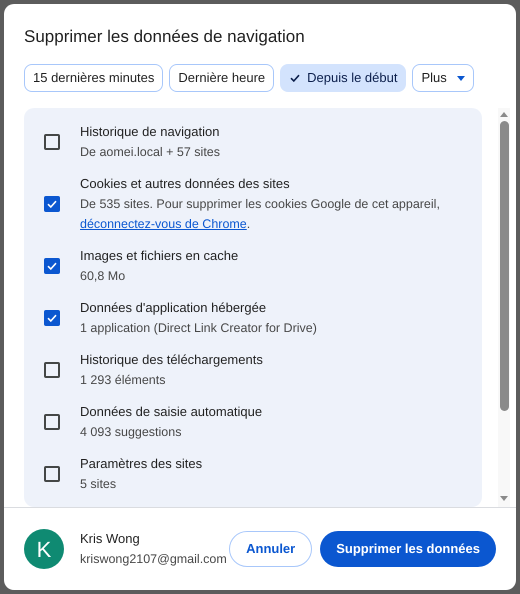  I want to click on item-detail: De aomei.local + 57 sites, so click(150, 152).